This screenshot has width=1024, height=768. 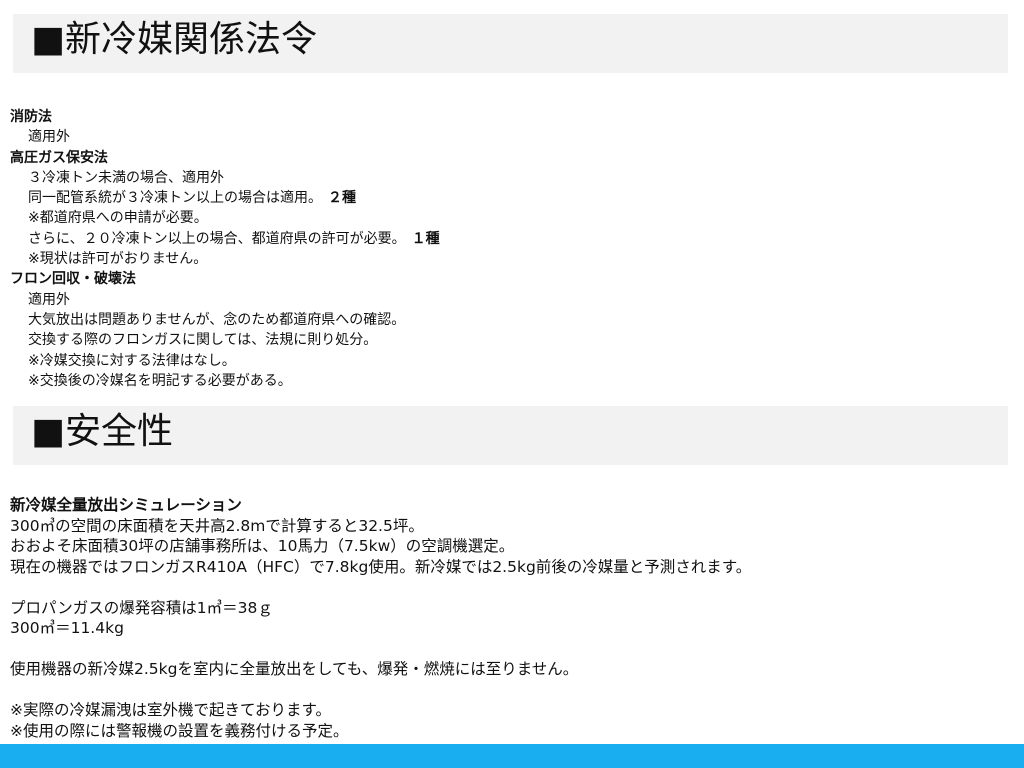 I want to click on safety-line: 使用機器の新冷媒2.5kgを室内に全量放出をしても、爆発・燃焼には至りません。, so click(x=294, y=669).